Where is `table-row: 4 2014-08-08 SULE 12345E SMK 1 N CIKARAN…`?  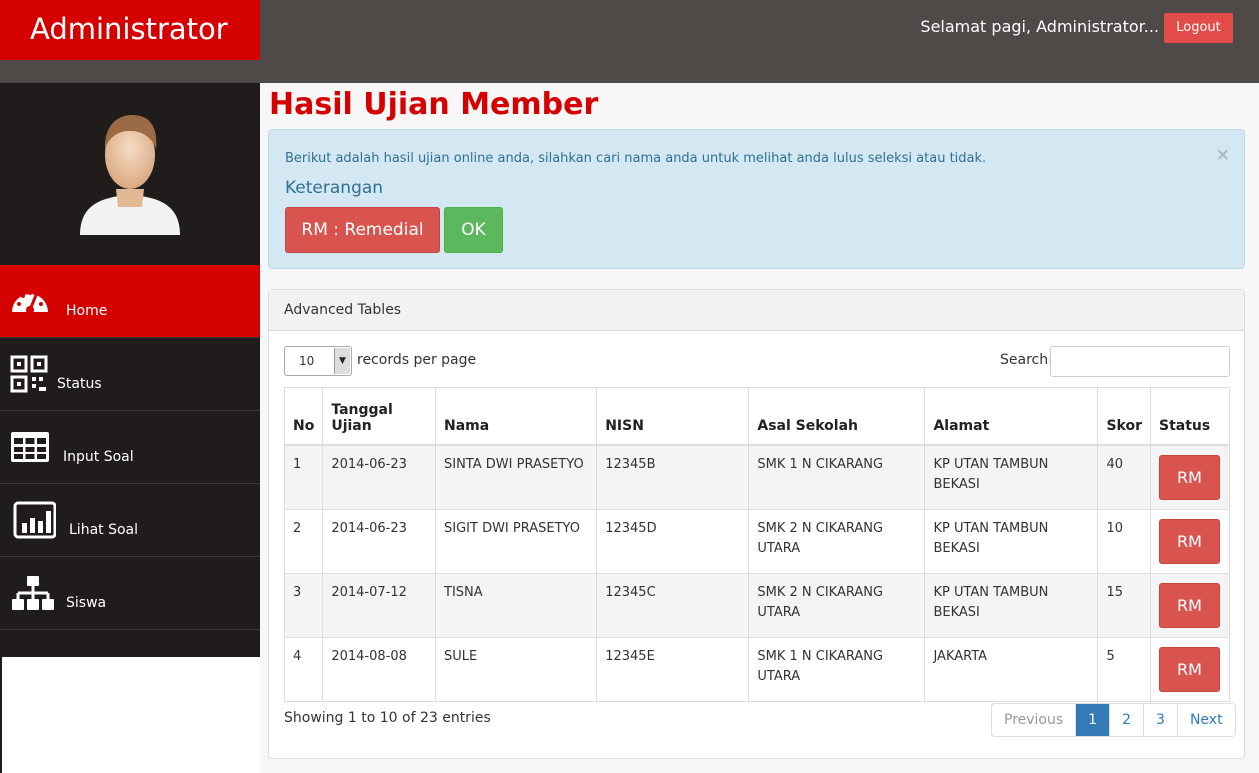 table-row: 4 2014-08-08 SULE 12345E SMK 1 N CIKARAN… is located at coordinates (757, 669).